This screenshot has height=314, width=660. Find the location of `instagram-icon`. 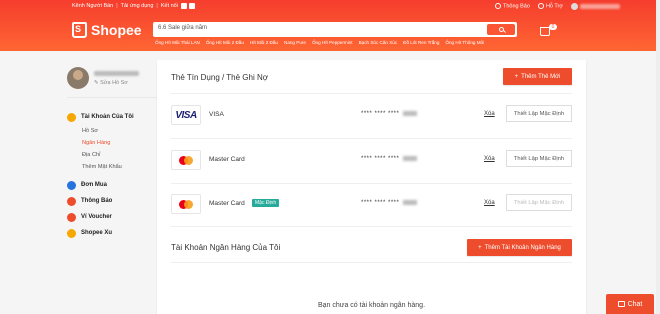

instagram-icon is located at coordinates (191, 6).